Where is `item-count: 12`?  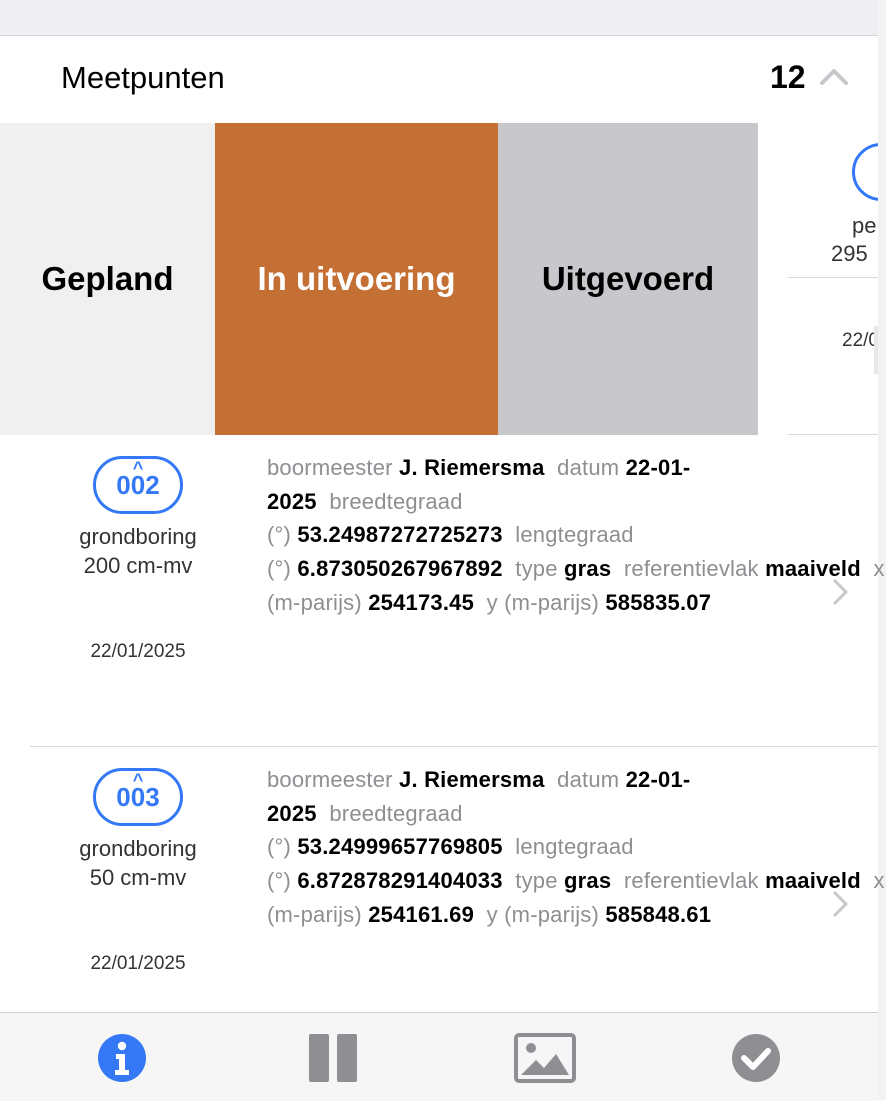
item-count: 12 is located at coordinates (788, 77).